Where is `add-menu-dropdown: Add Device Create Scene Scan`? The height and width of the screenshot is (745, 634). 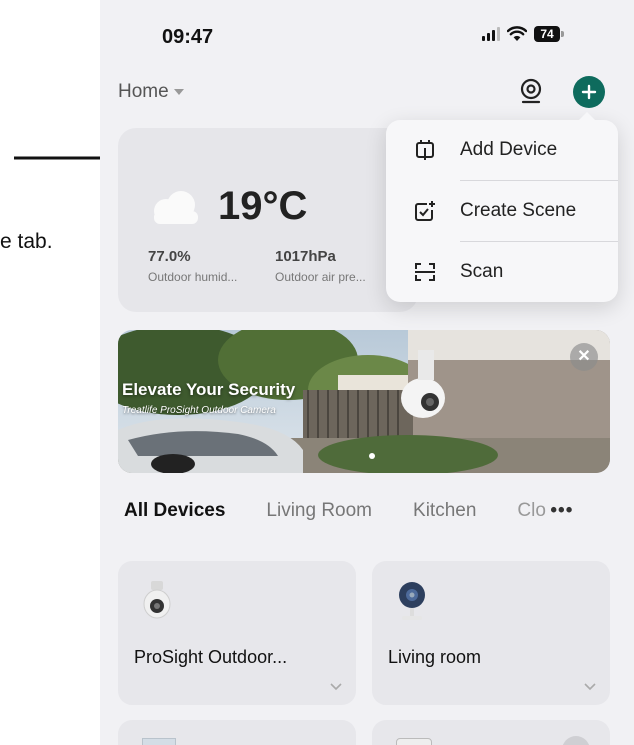 add-menu-dropdown: Add Device Create Scene Scan is located at coordinates (502, 207).